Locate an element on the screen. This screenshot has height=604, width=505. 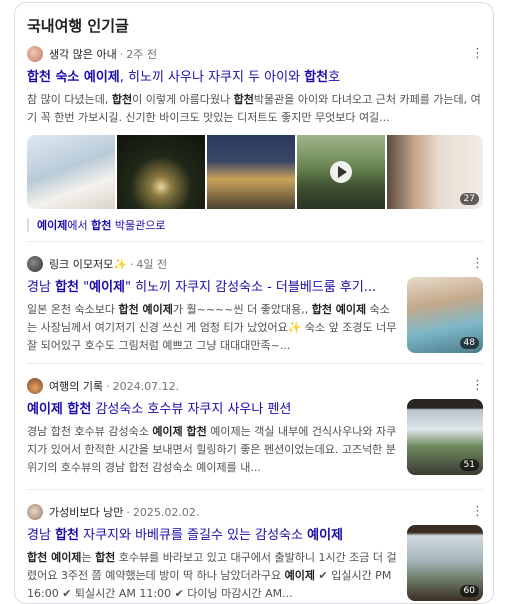
author-name: 링크 이모저모✨ is located at coordinates (88, 264).